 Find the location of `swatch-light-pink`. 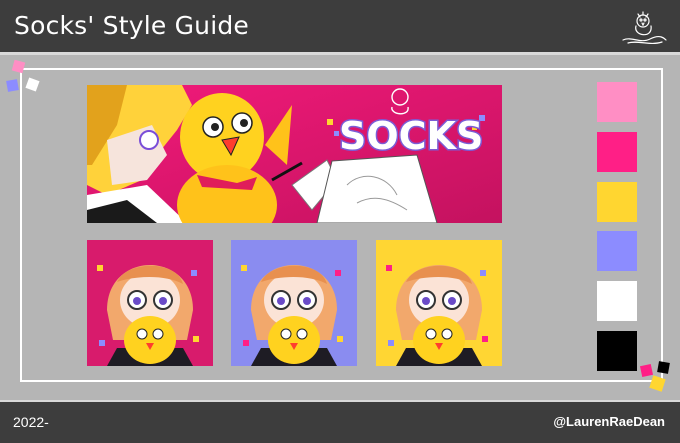

swatch-light-pink is located at coordinates (617, 102).